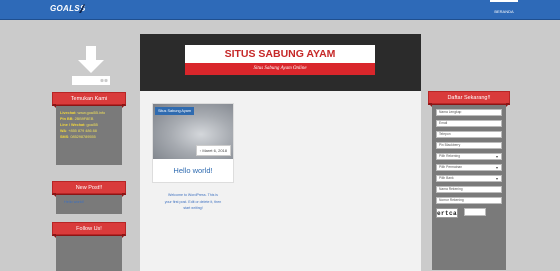 The image size is (560, 271). Describe the element at coordinates (469, 123) in the screenshot. I see `email-input: Email` at that location.